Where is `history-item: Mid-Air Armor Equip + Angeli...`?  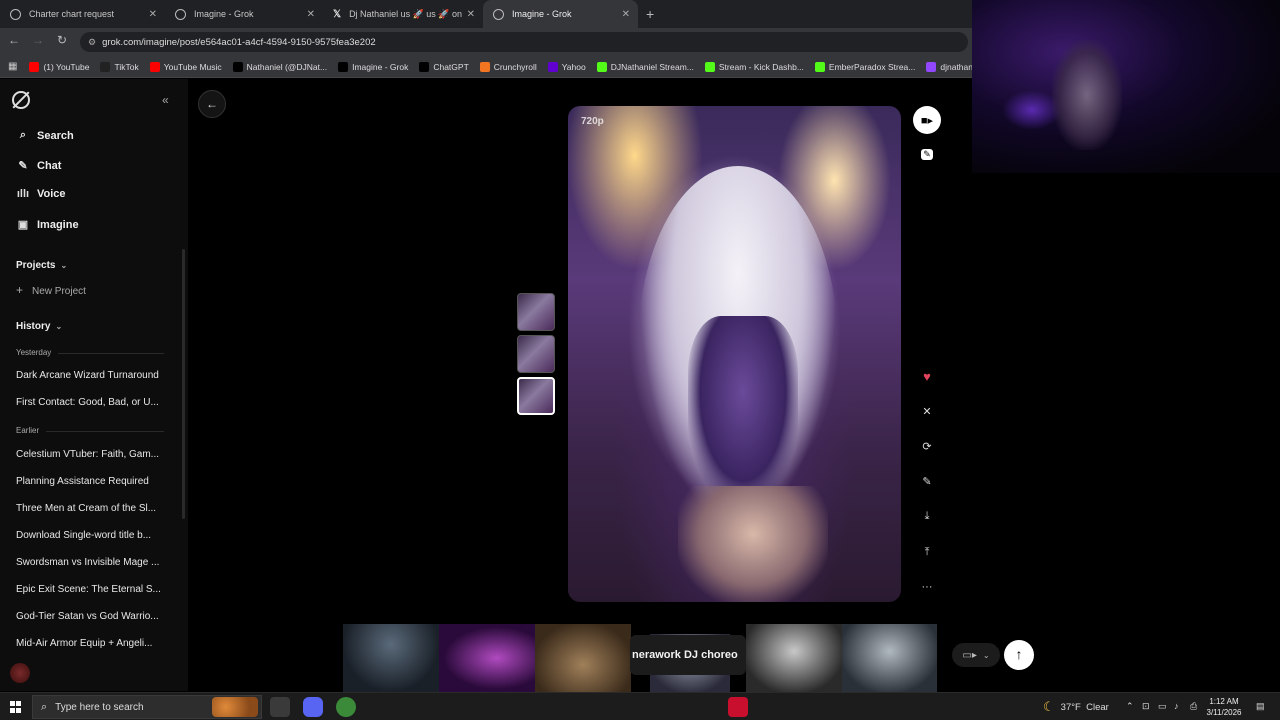
history-item: Mid-Air Armor Equip + Angeli... is located at coordinates (91, 643).